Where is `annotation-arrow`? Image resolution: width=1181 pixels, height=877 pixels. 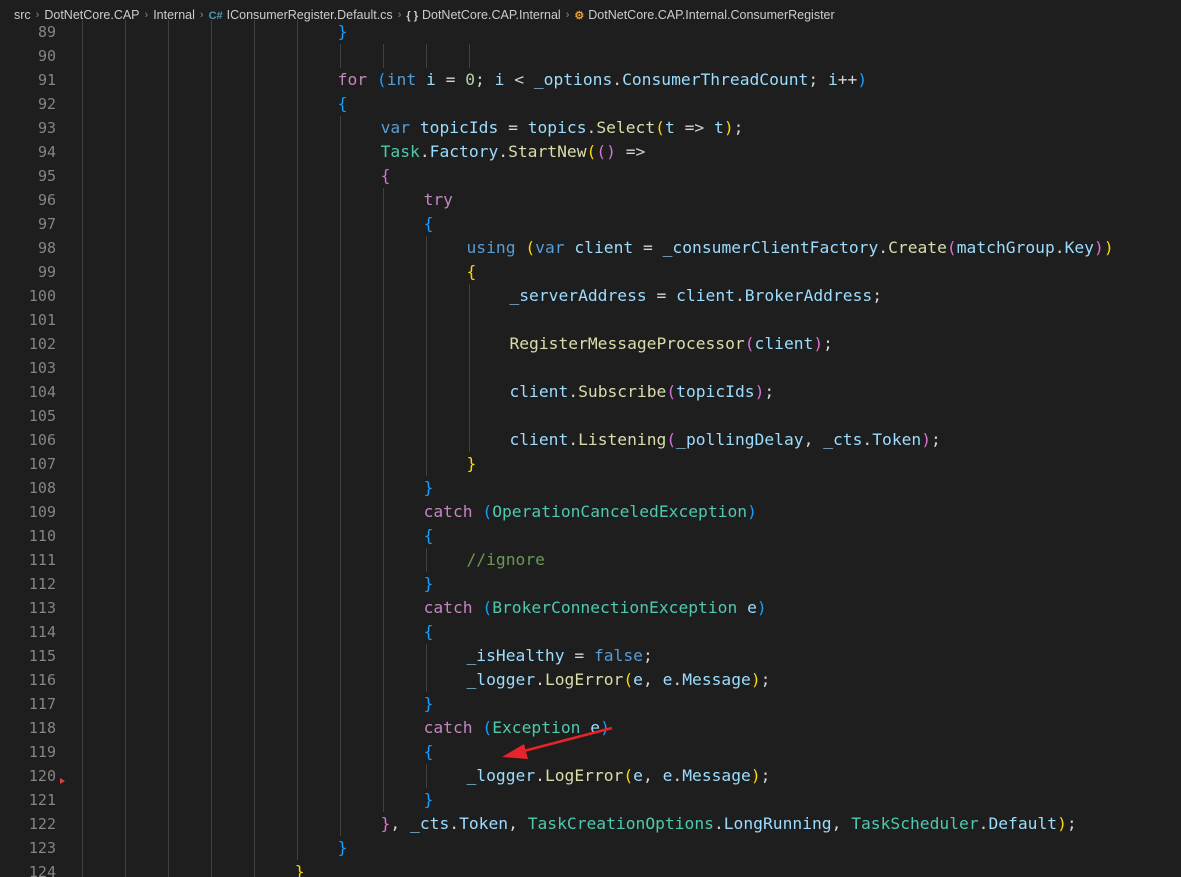 annotation-arrow is located at coordinates (557, 742).